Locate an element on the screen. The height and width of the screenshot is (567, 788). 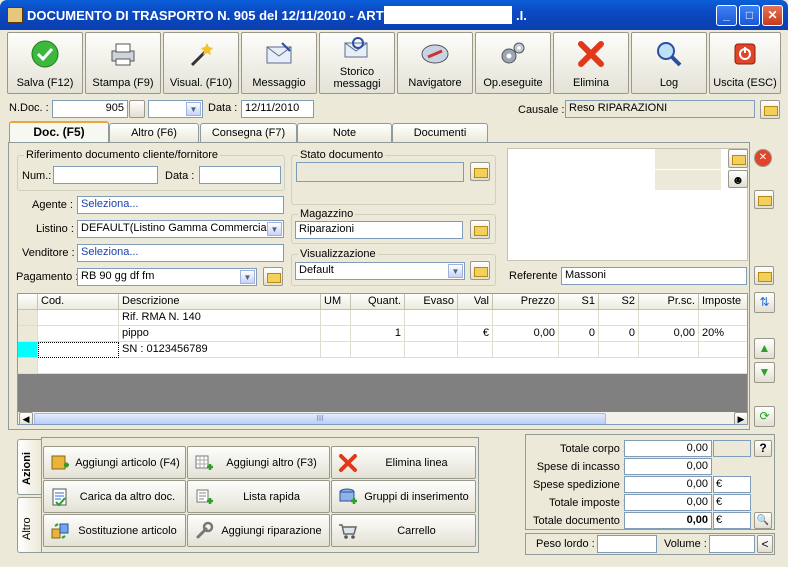
cell-descr: Rif. RMA N. 140 is located at coordinates (220, 318).